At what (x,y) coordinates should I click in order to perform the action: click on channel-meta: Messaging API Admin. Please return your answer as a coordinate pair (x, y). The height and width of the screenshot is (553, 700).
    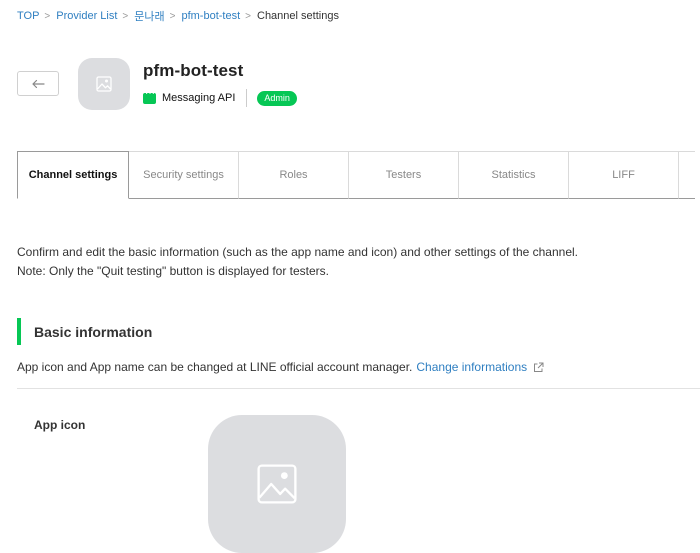
    Looking at the image, I should click on (220, 97).